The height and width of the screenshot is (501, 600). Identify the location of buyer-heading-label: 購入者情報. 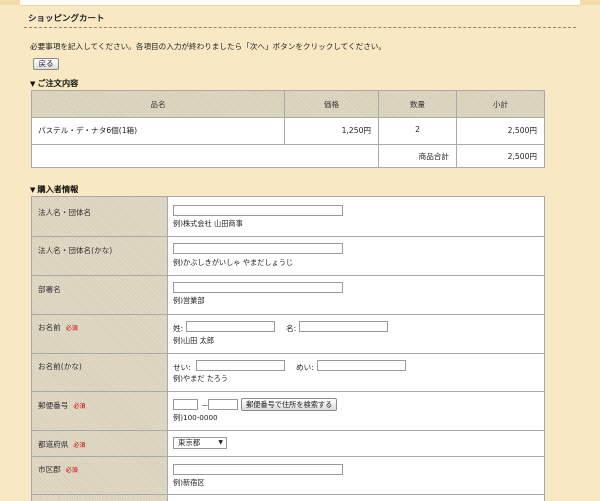
(58, 189).